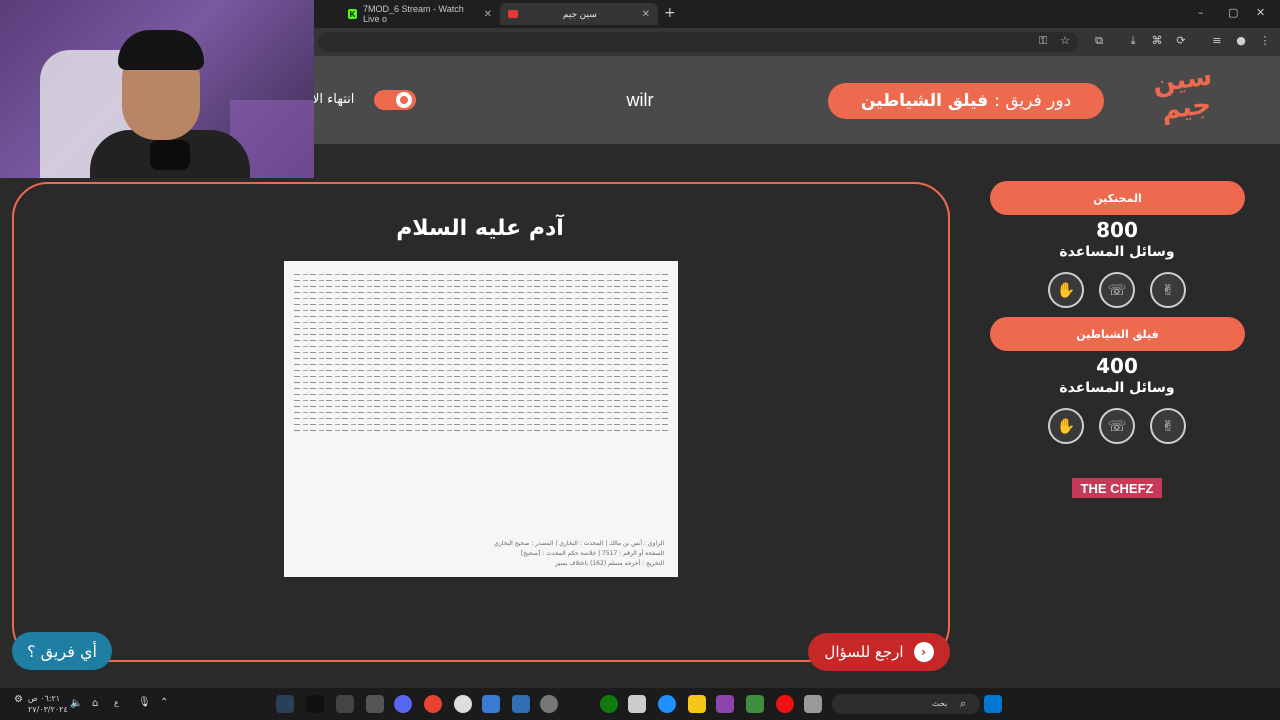 The height and width of the screenshot is (720, 1280). I want to click on turn-indicator: دور فريق : فيلق الشياطين, so click(966, 101).